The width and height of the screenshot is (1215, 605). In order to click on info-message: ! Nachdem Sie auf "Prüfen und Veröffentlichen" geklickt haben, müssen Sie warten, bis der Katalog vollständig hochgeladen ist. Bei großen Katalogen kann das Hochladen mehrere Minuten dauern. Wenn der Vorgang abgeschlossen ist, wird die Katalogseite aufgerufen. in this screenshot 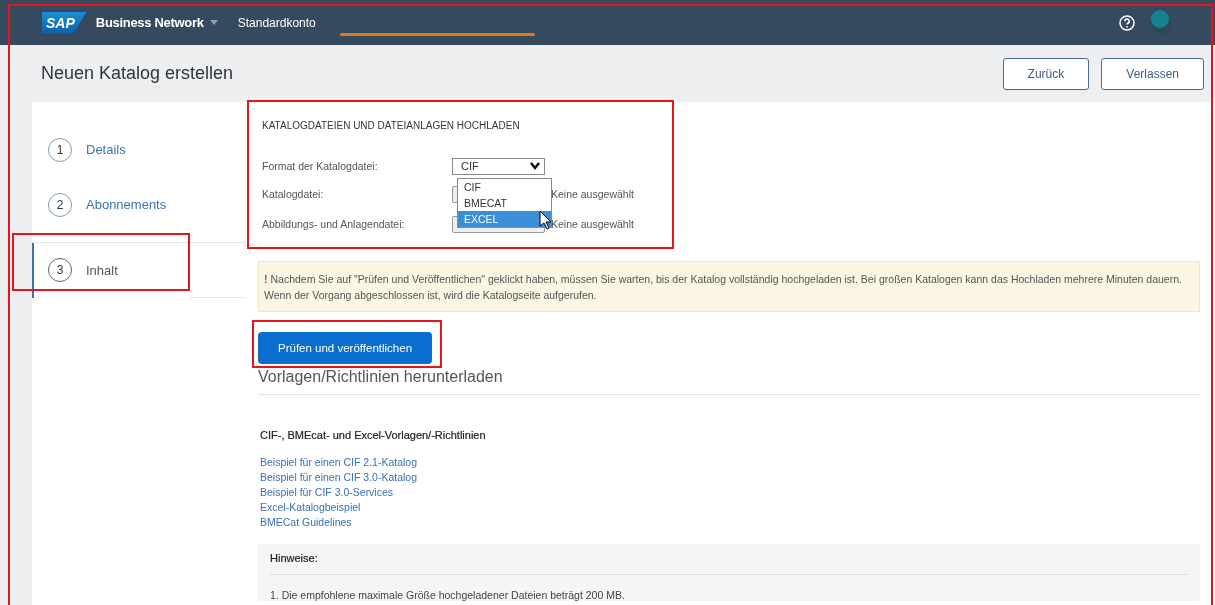, I will do `click(729, 286)`.